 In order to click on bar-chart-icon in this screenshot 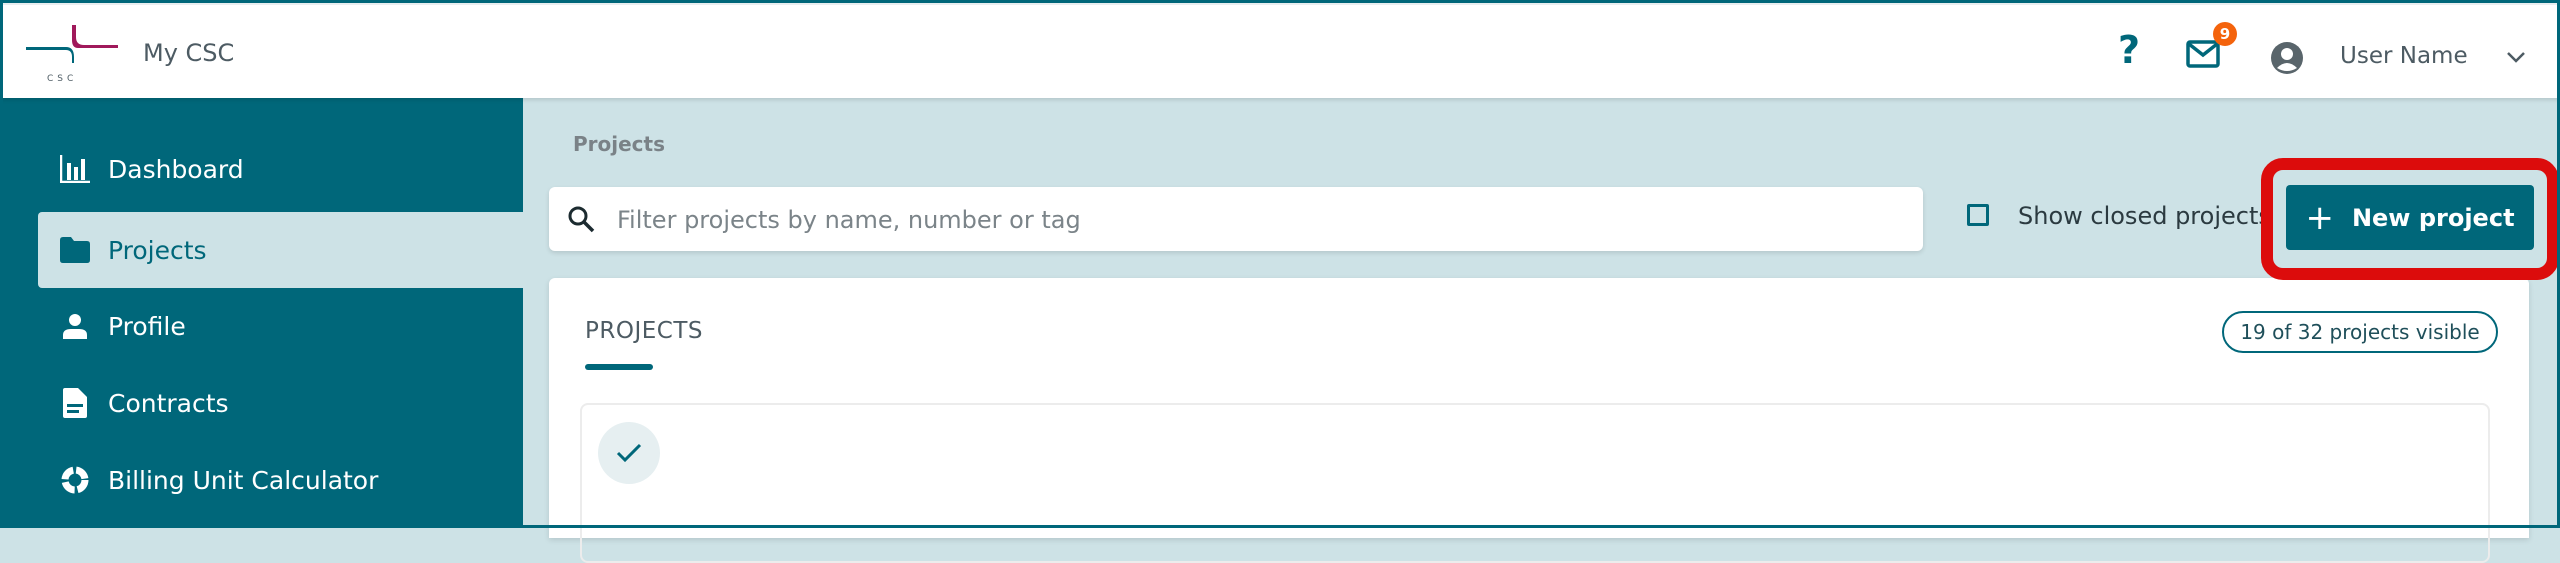, I will do `click(75, 169)`.